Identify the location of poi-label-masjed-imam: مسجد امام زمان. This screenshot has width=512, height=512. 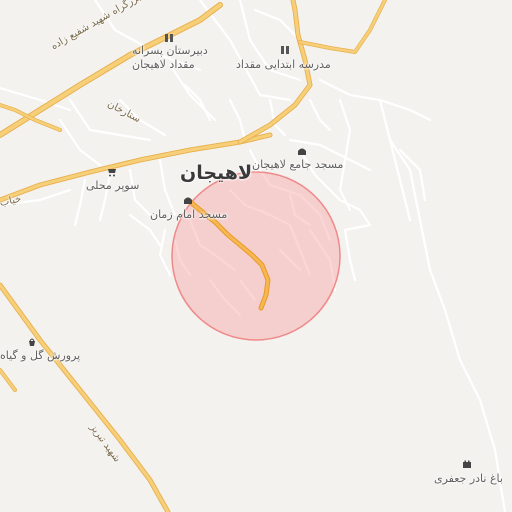
(189, 214).